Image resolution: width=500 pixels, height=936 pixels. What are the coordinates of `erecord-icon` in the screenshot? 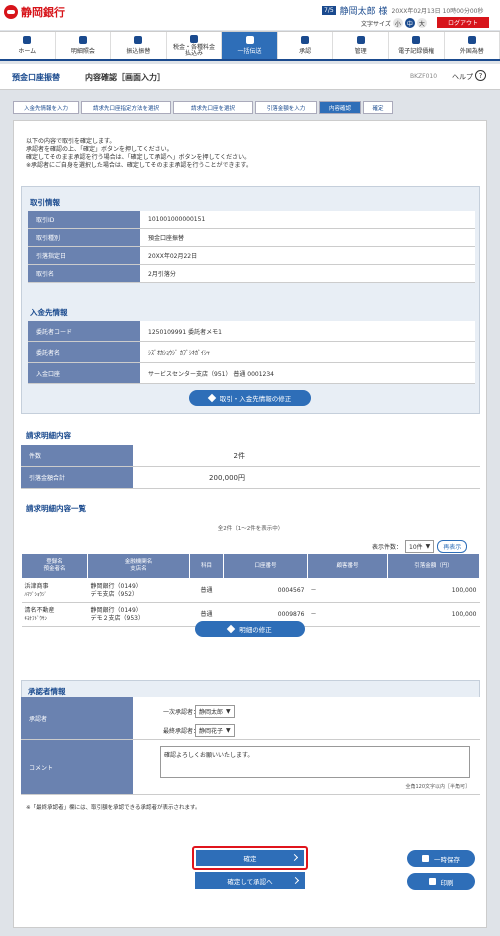 It's located at (416, 40).